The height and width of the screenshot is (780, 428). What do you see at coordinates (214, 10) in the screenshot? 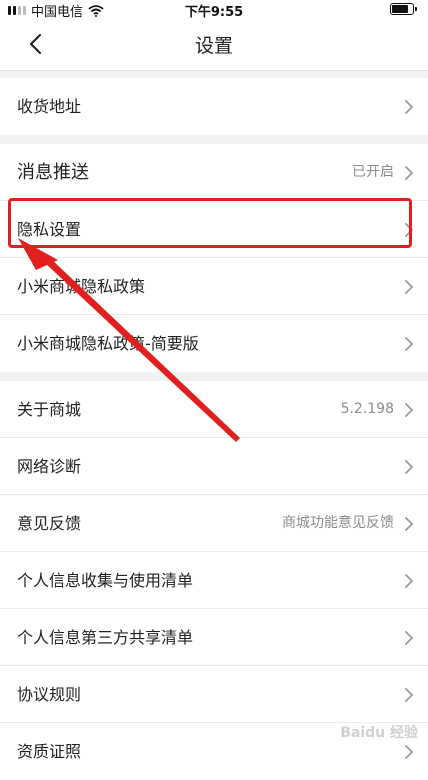
I see `status-bar: 中国电信 下午9:55` at bounding box center [214, 10].